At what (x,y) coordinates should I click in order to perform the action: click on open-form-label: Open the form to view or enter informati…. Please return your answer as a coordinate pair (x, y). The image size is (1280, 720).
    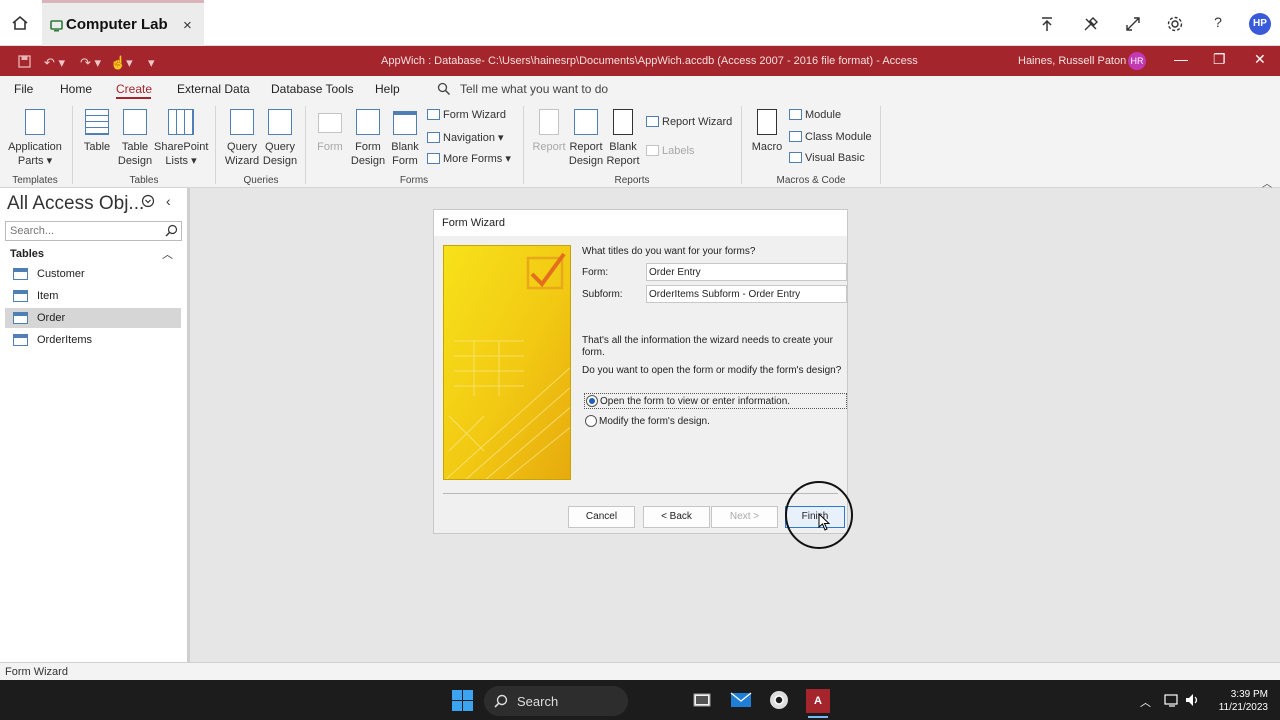
    Looking at the image, I should click on (695, 401).